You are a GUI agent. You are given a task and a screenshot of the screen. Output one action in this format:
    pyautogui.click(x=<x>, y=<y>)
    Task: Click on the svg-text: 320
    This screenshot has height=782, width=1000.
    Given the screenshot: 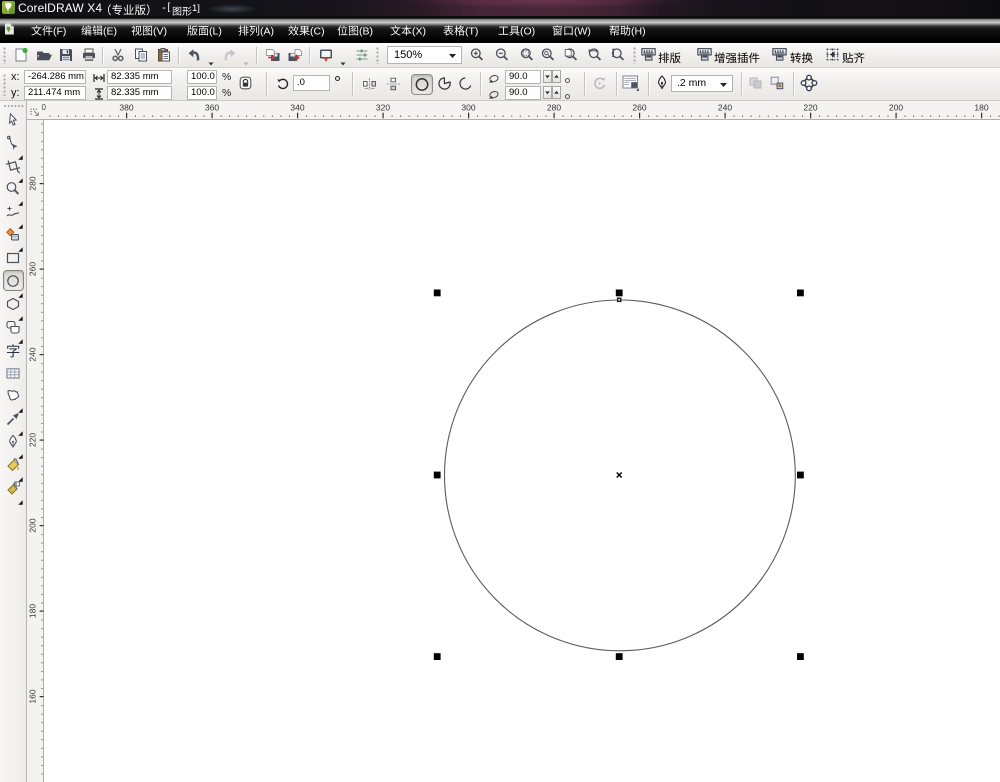 What is the action you would take?
    pyautogui.click(x=383, y=108)
    